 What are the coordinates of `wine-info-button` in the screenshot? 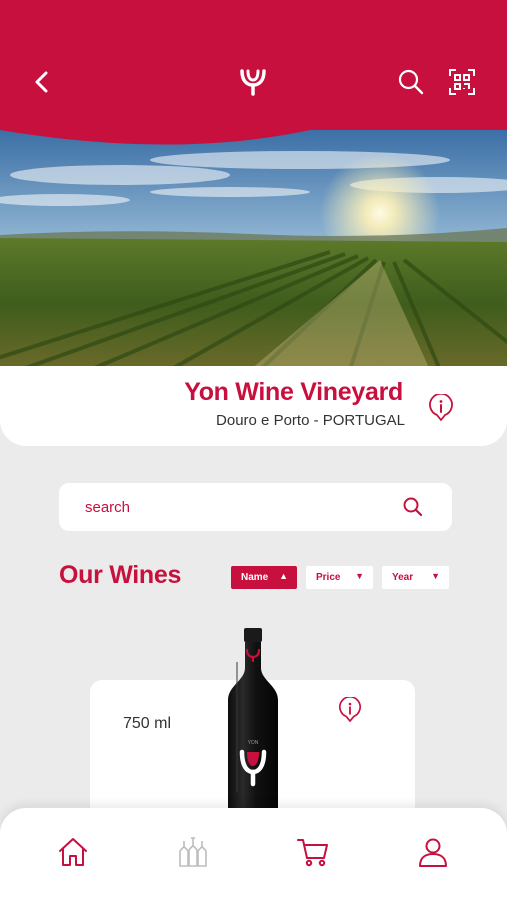 It's located at (350, 709).